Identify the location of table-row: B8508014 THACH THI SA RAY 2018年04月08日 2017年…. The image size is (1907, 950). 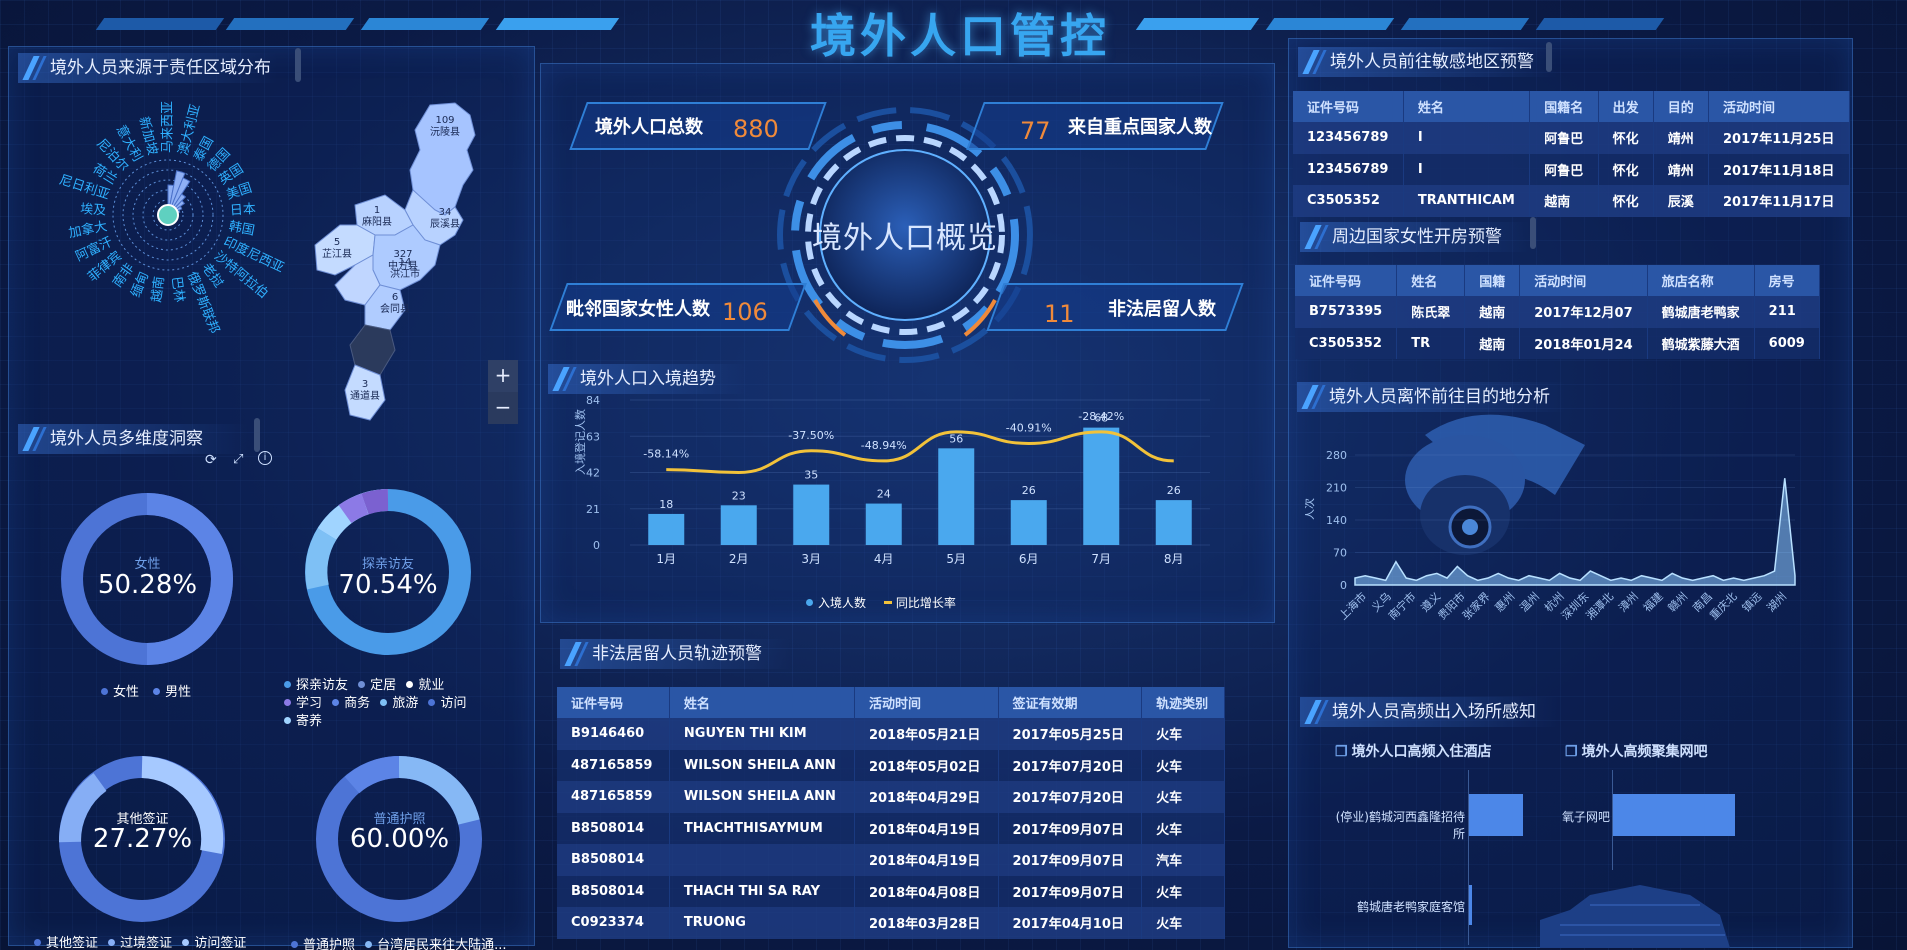
(891, 891).